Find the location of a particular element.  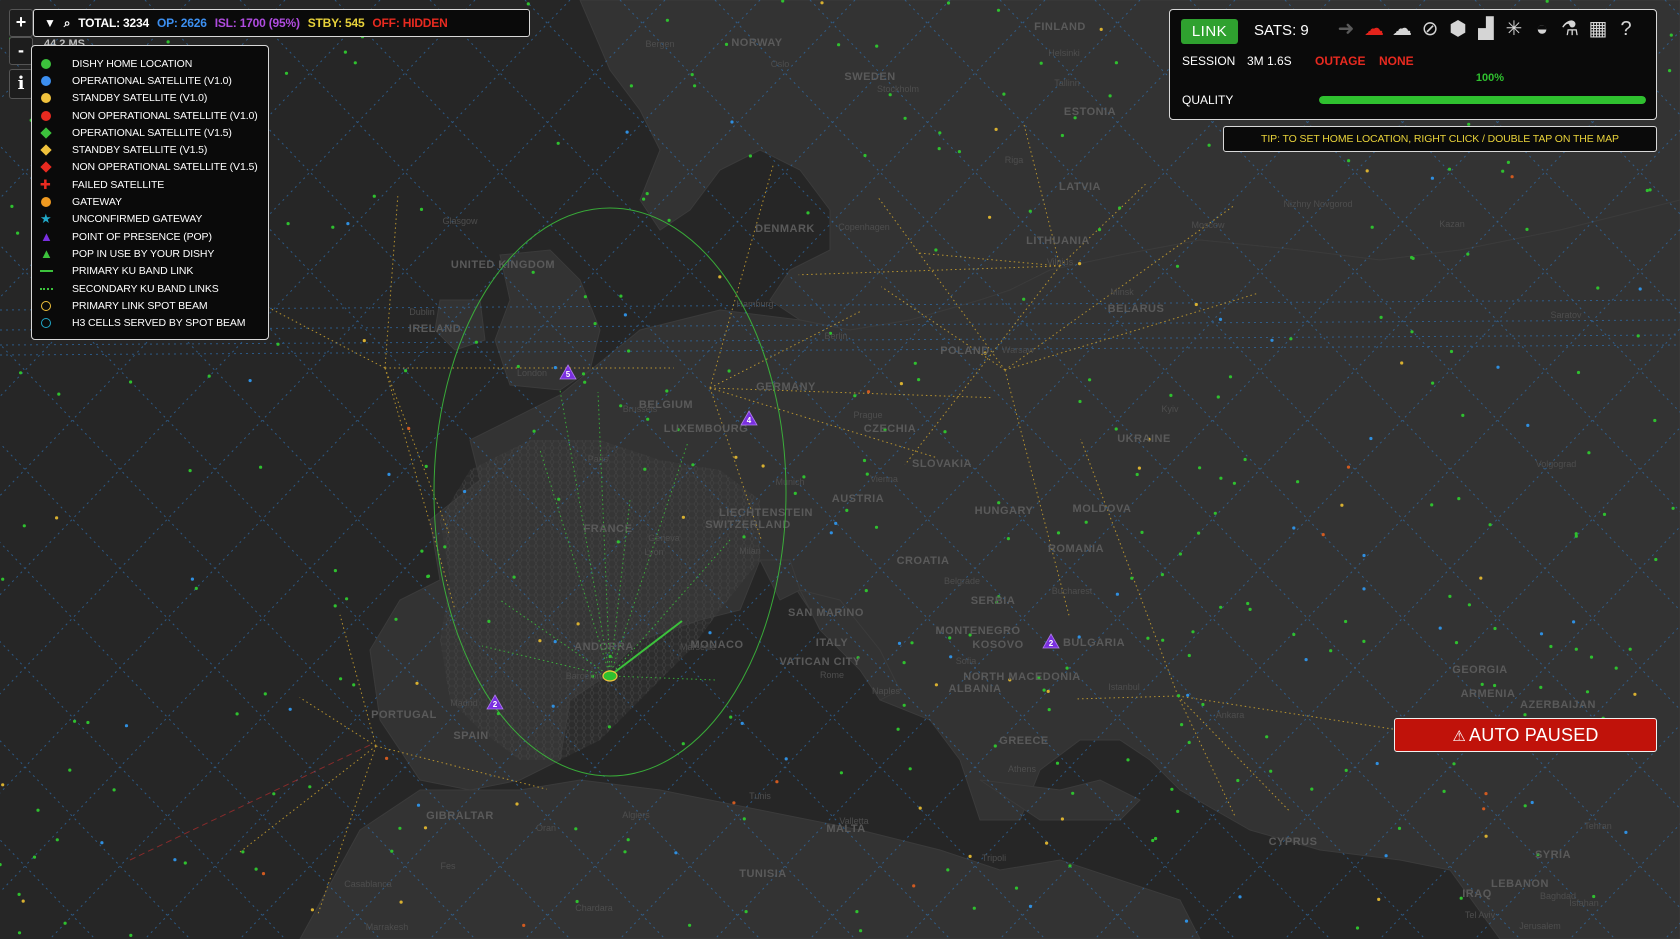

operational-count: OP: 2626 is located at coordinates (182, 23).